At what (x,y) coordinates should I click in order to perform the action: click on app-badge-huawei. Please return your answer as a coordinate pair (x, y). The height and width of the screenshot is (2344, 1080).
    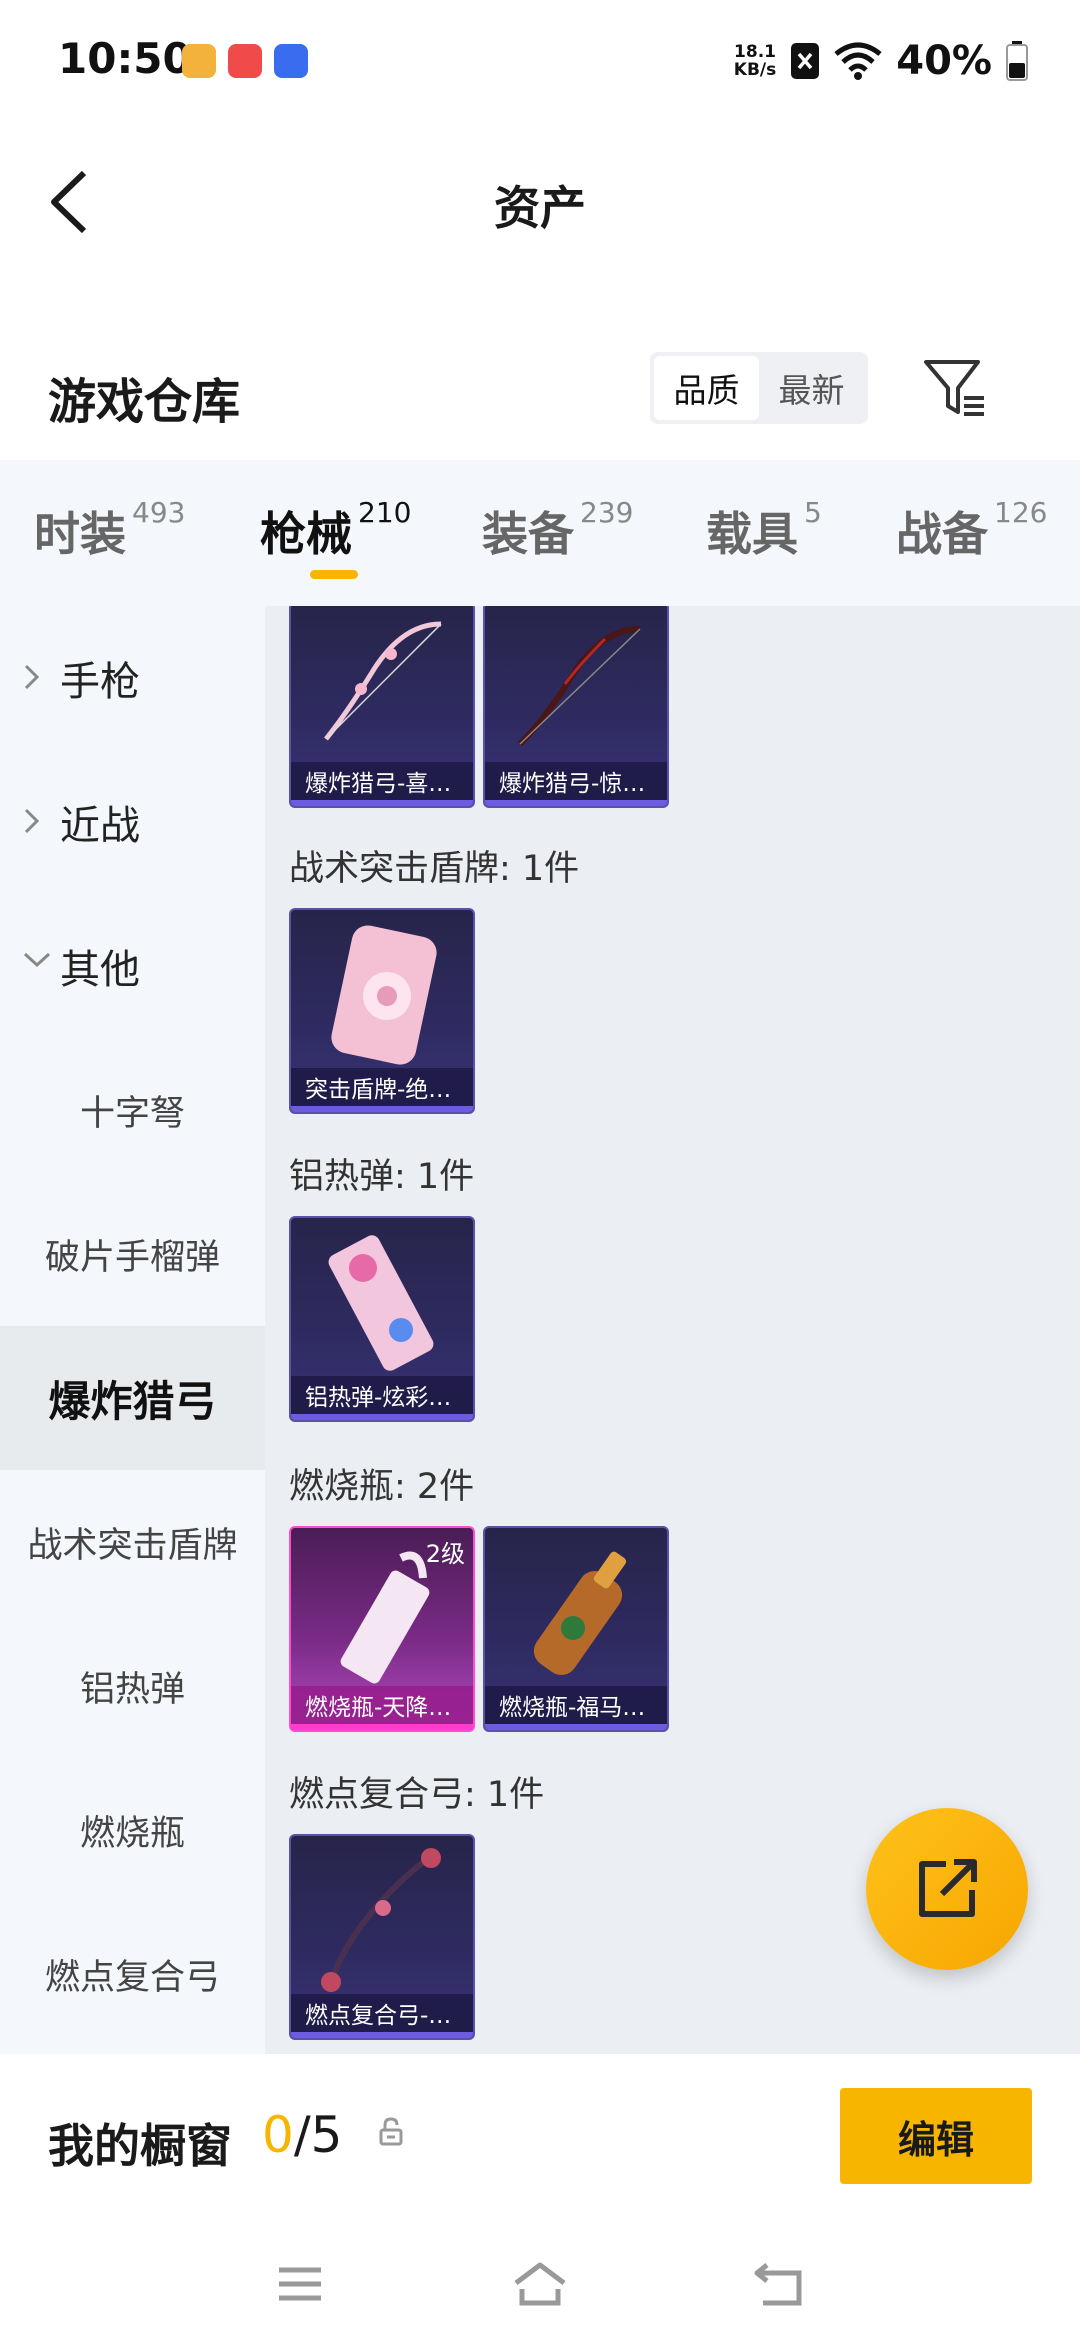
    Looking at the image, I should click on (245, 61).